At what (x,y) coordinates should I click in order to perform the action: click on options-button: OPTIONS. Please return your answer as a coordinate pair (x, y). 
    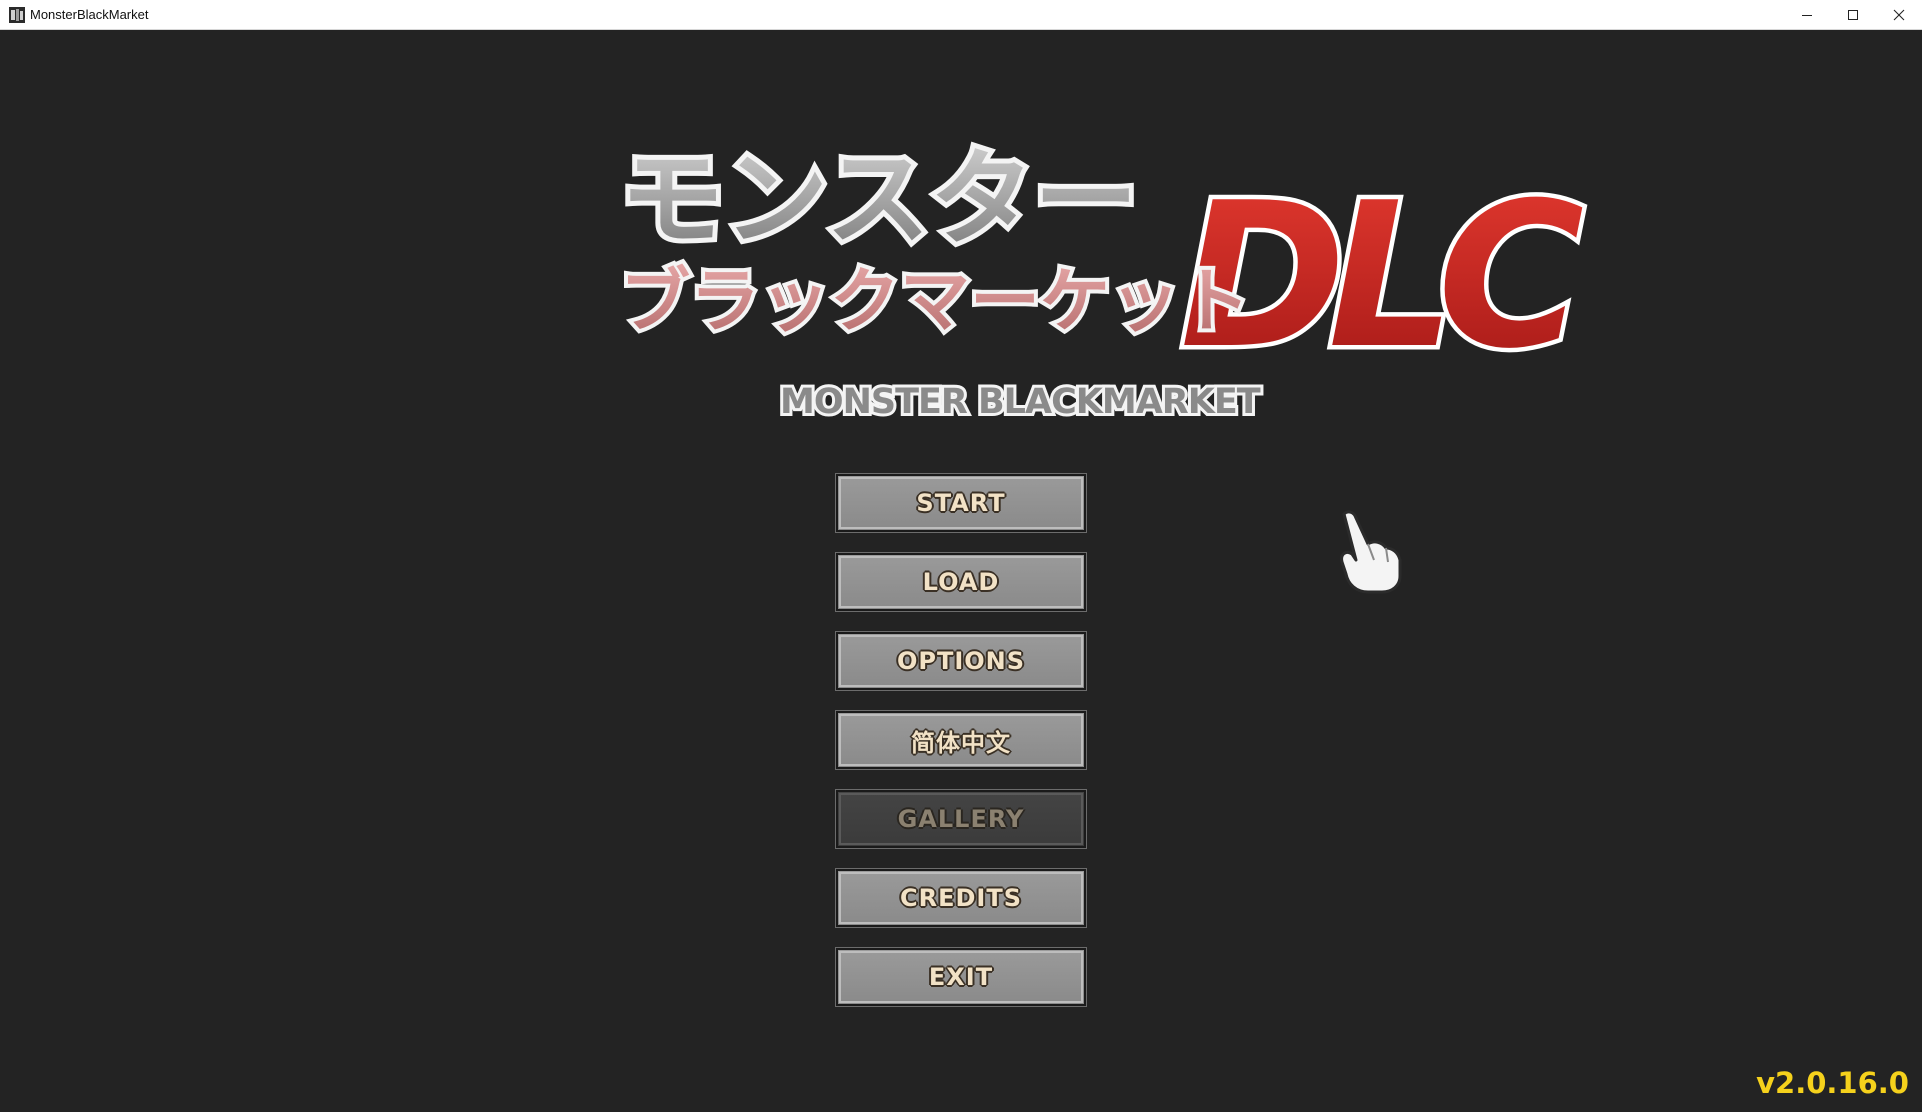
    Looking at the image, I should click on (961, 661).